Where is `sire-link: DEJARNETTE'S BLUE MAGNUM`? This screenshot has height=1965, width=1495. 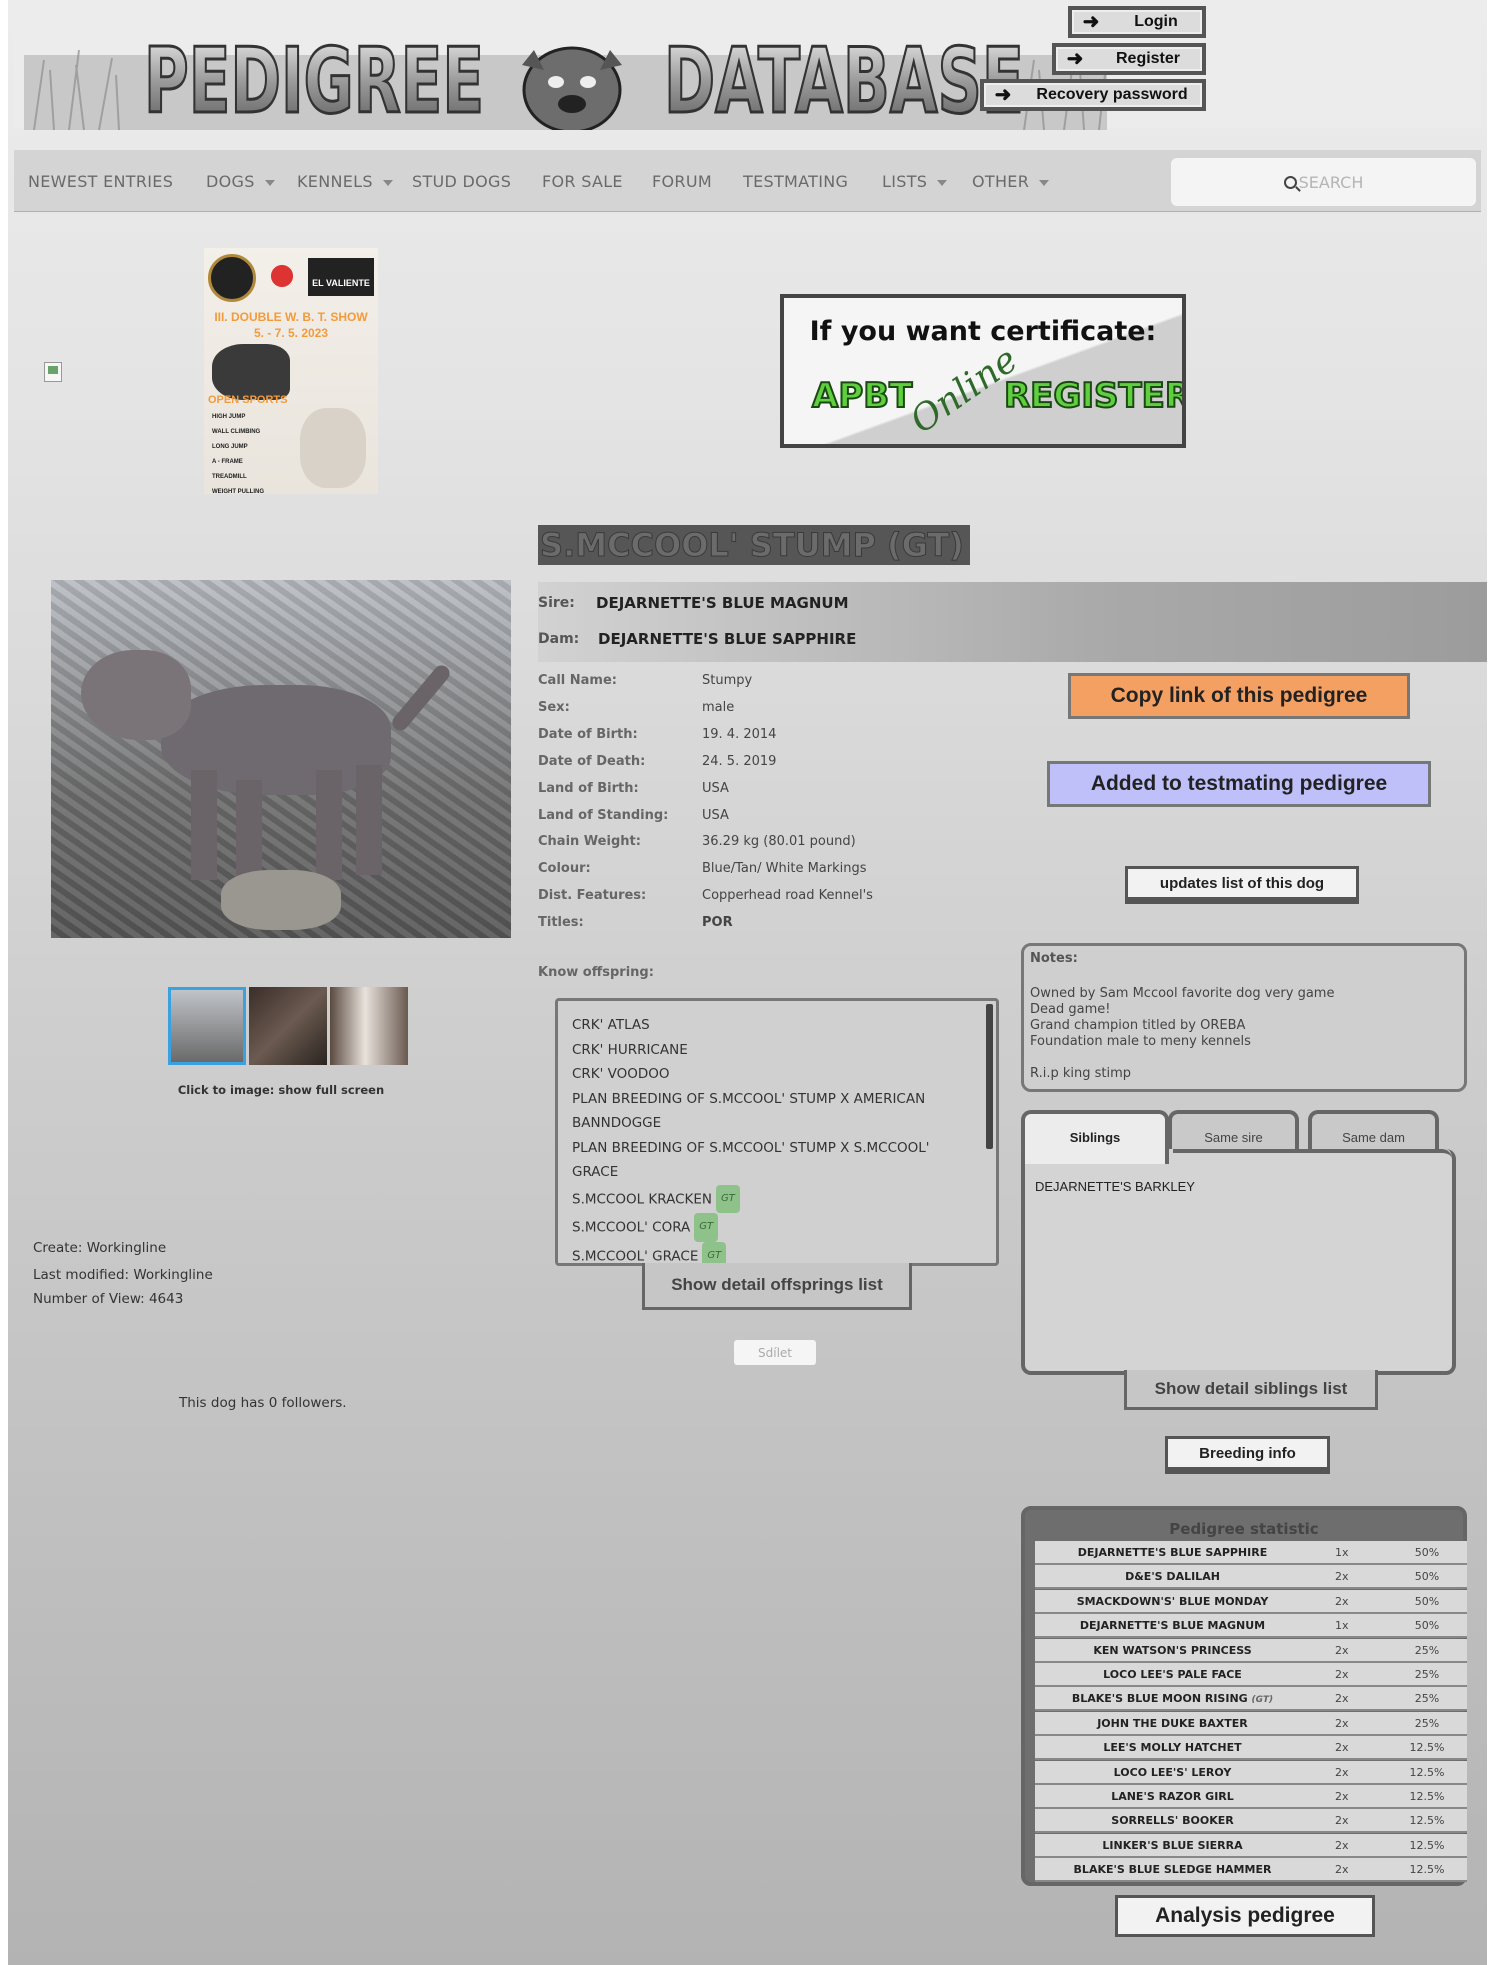
sire-link: DEJARNETTE'S BLUE MAGNUM is located at coordinates (722, 603).